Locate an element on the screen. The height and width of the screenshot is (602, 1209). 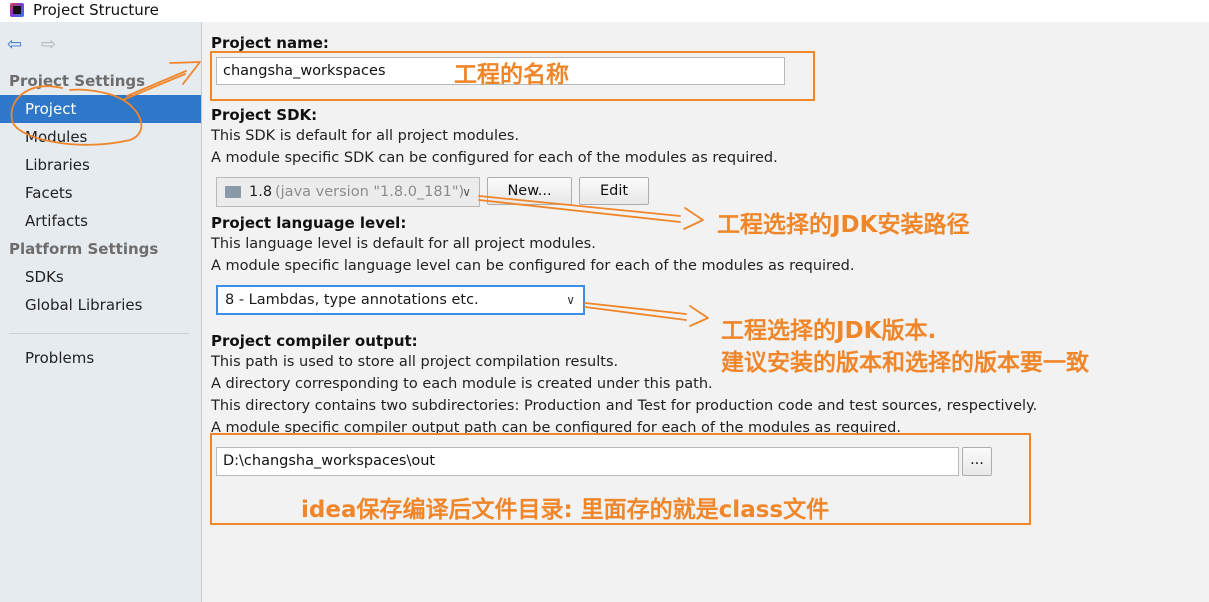
sidebar-item-sdks: SDKs is located at coordinates (100, 277).